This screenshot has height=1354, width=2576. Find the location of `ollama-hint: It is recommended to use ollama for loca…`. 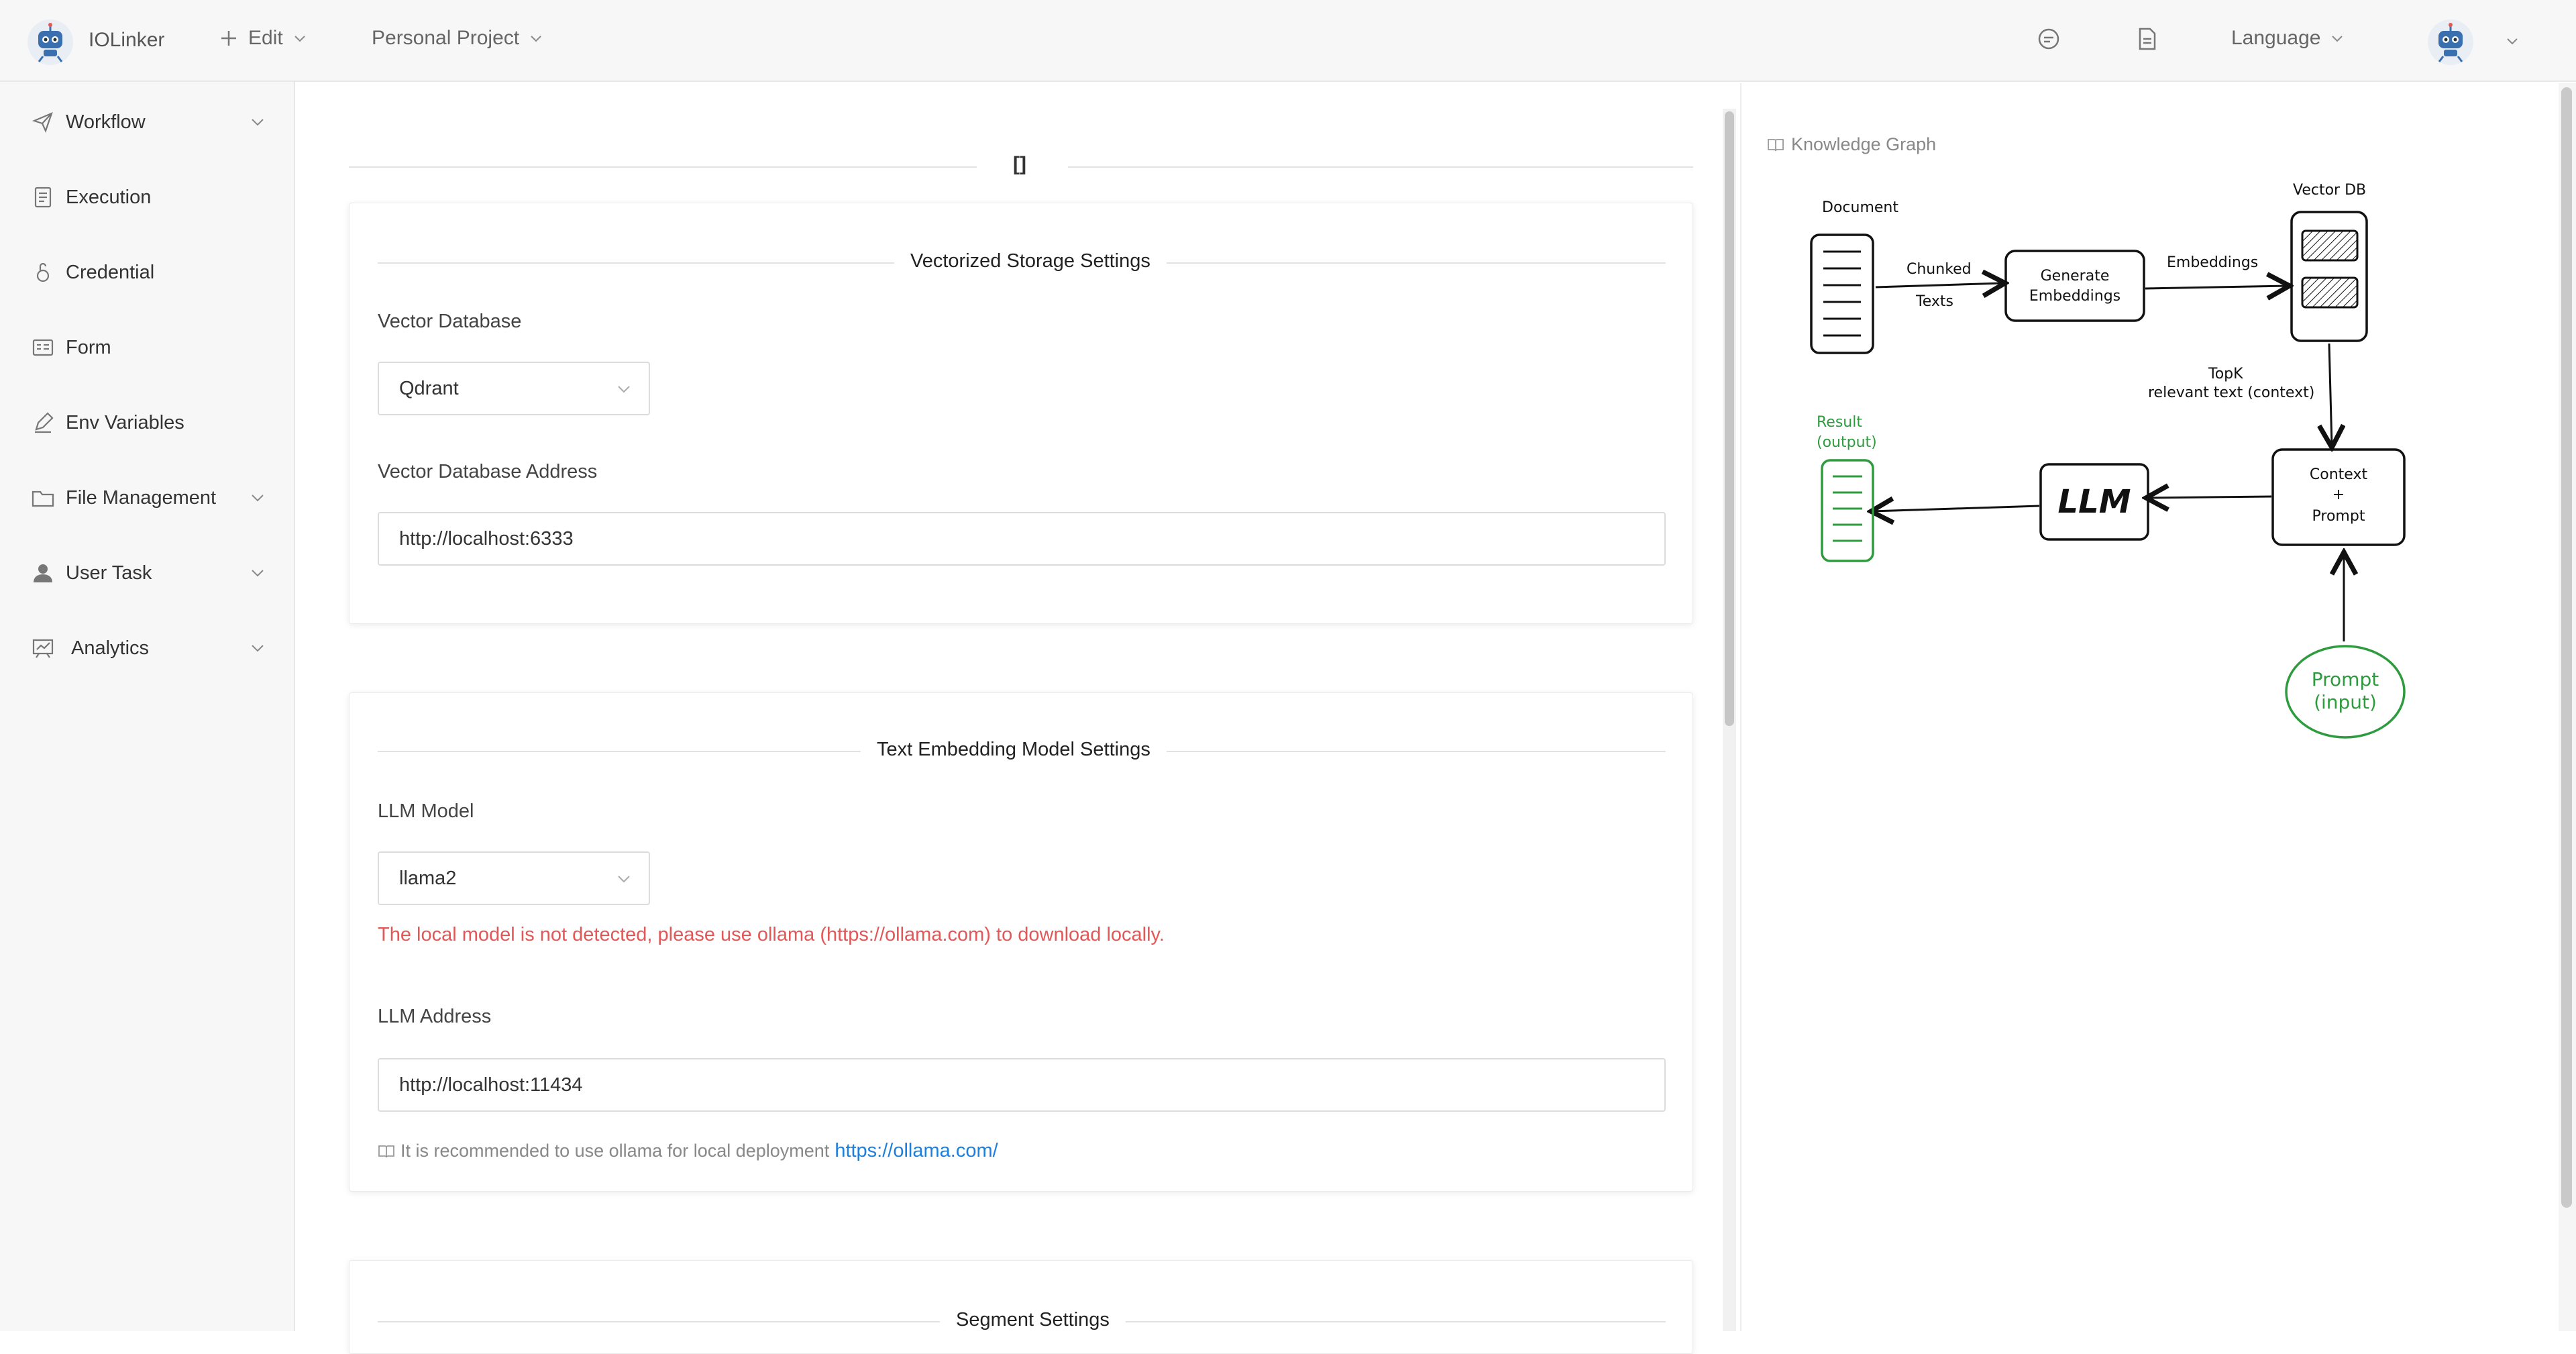

ollama-hint: It is recommended to use ollama for loca… is located at coordinates (688, 1151).